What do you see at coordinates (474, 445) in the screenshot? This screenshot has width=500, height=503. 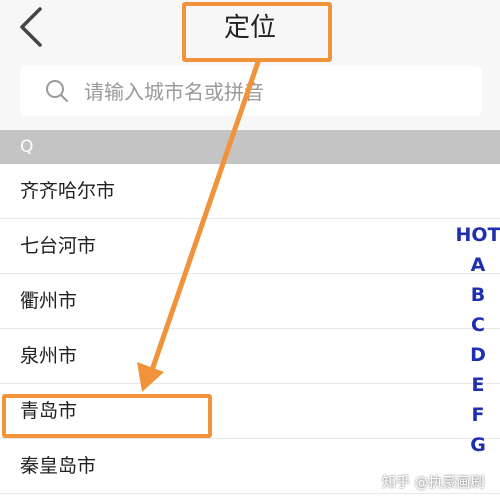 I see `index-item-g: G` at bounding box center [474, 445].